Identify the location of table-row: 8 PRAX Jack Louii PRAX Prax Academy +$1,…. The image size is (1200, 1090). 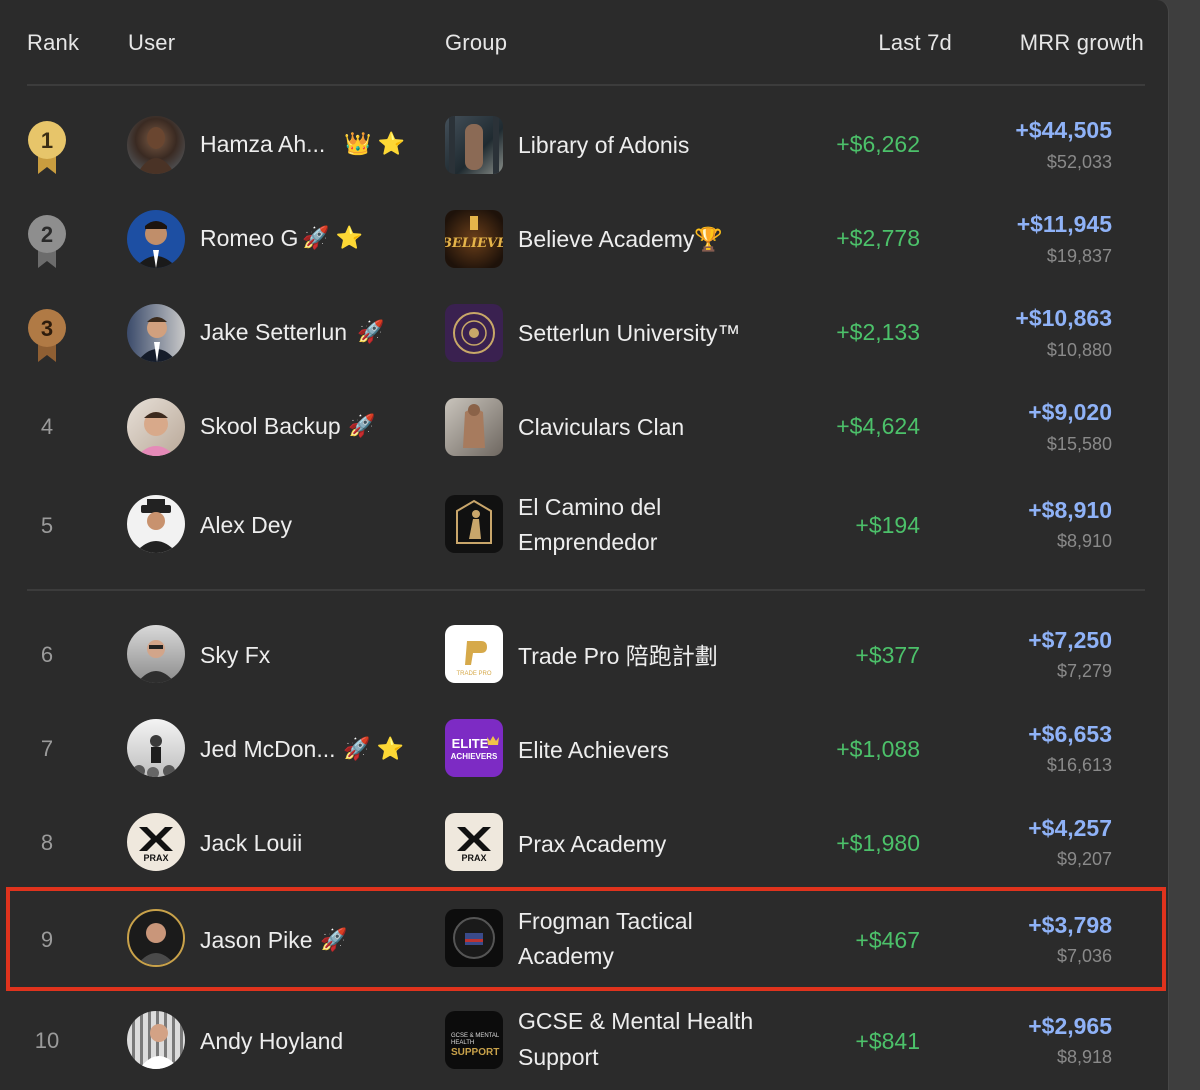
(584, 842).